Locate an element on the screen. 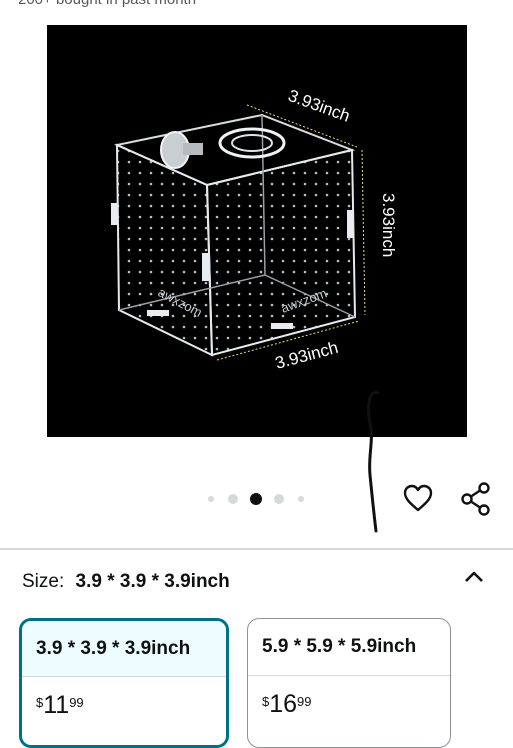  size-option-price: $1699 is located at coordinates (349, 697).